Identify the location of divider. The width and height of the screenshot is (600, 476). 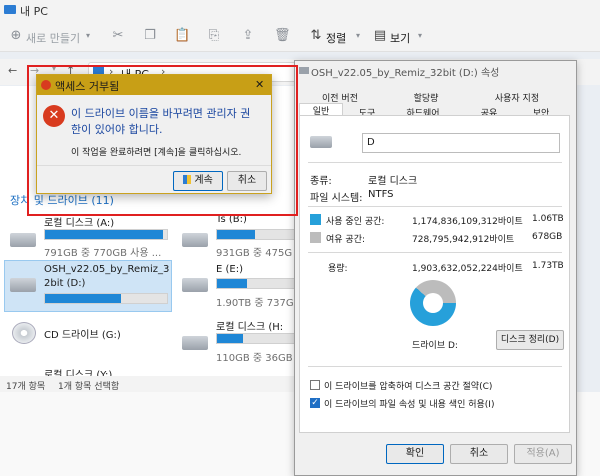
(435, 162).